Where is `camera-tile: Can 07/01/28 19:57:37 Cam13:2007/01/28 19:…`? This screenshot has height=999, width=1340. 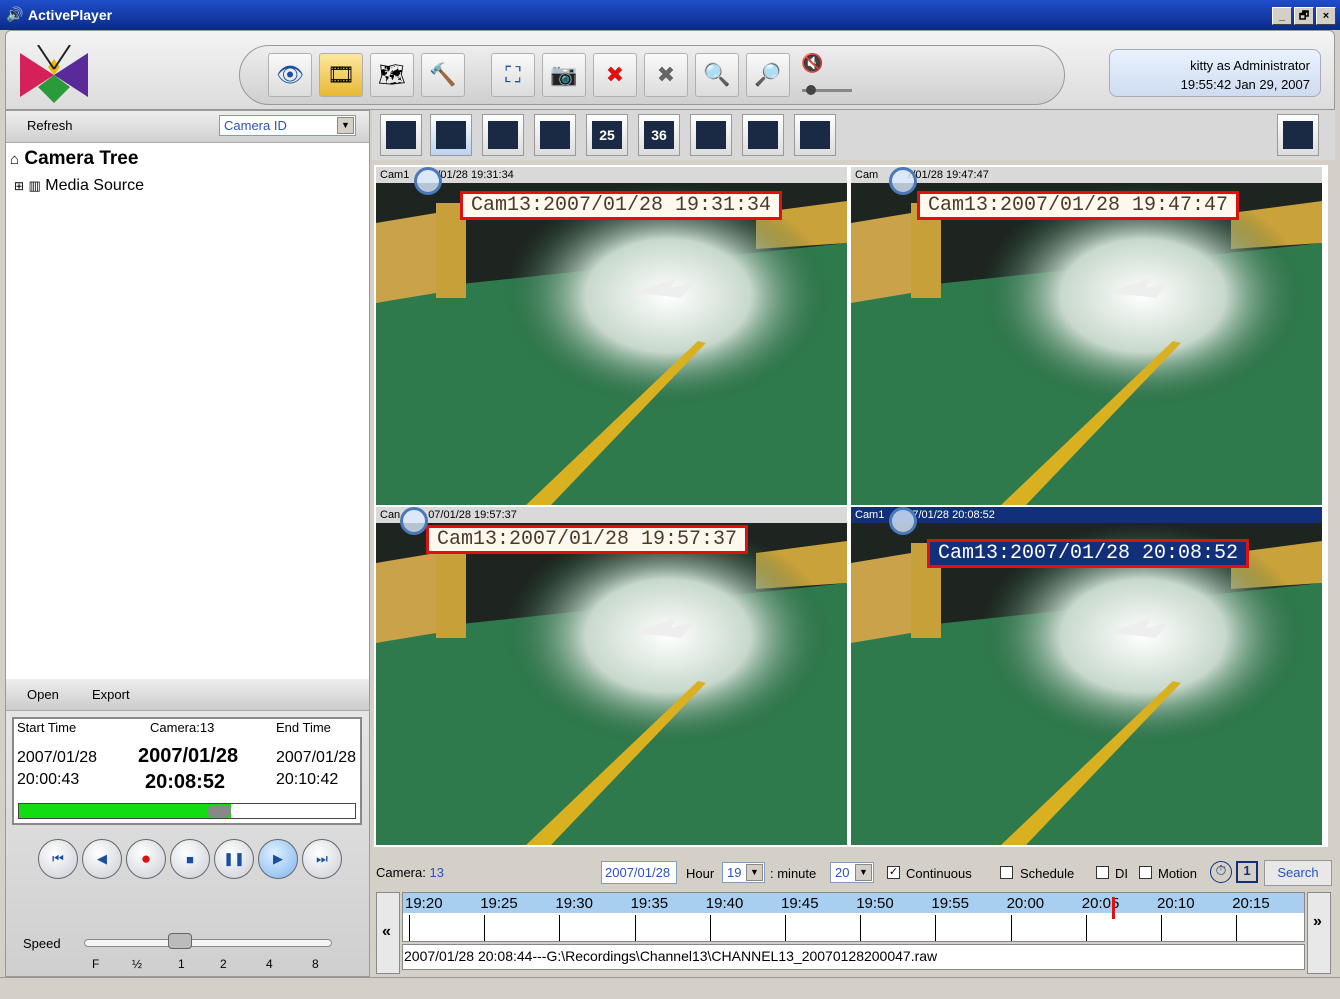 camera-tile: Can 07/01/28 19:57:37 Cam13:2007/01/28 19:… is located at coordinates (611, 676).